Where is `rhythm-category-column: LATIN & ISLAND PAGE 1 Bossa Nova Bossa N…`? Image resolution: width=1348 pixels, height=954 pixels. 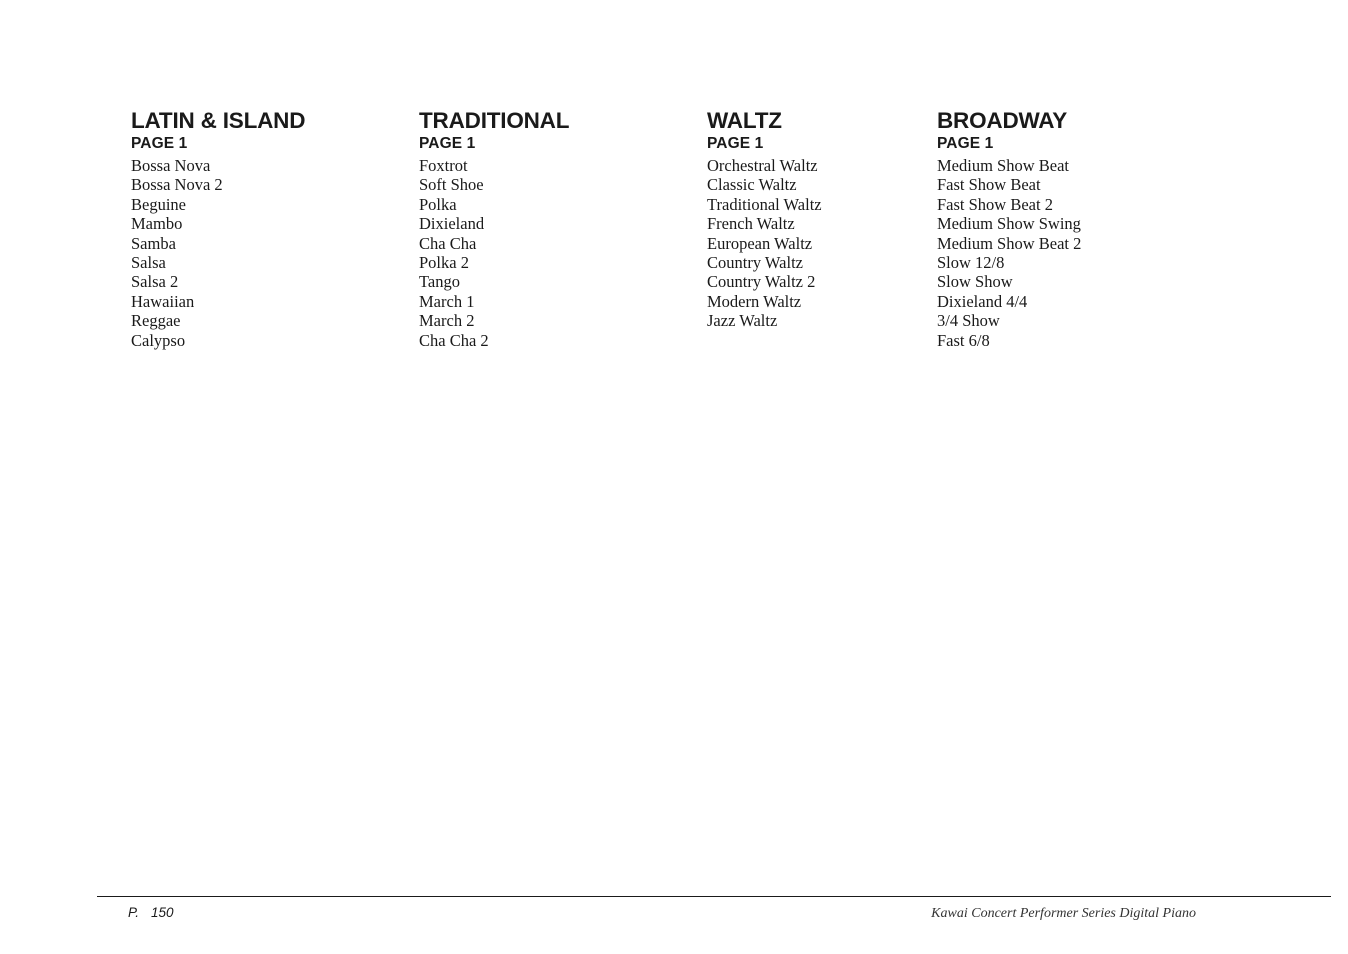
rhythm-category-column: LATIN & ISLAND PAGE 1 Bossa Nova Bossa N… is located at coordinates (275, 229).